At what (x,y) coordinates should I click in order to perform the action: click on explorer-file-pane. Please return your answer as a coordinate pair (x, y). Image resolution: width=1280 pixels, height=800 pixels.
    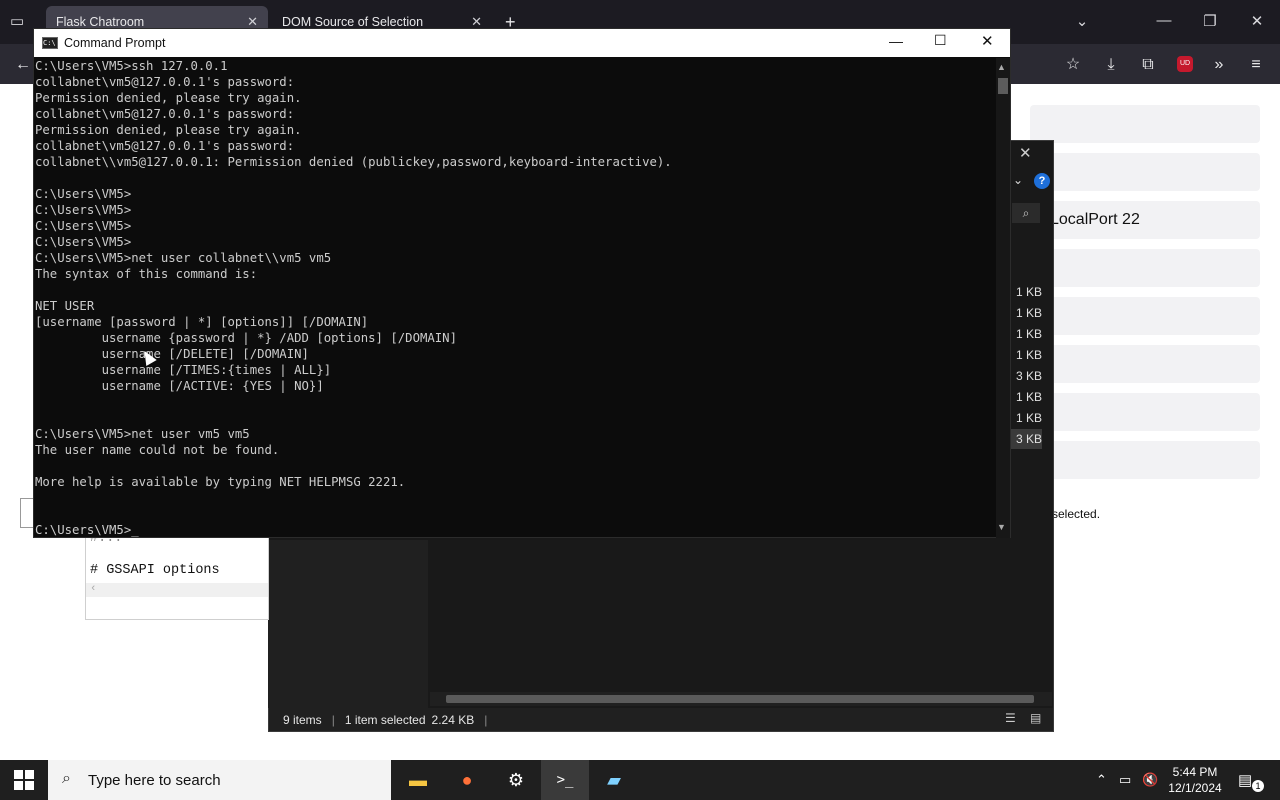
    Looking at the image, I should click on (740, 615).